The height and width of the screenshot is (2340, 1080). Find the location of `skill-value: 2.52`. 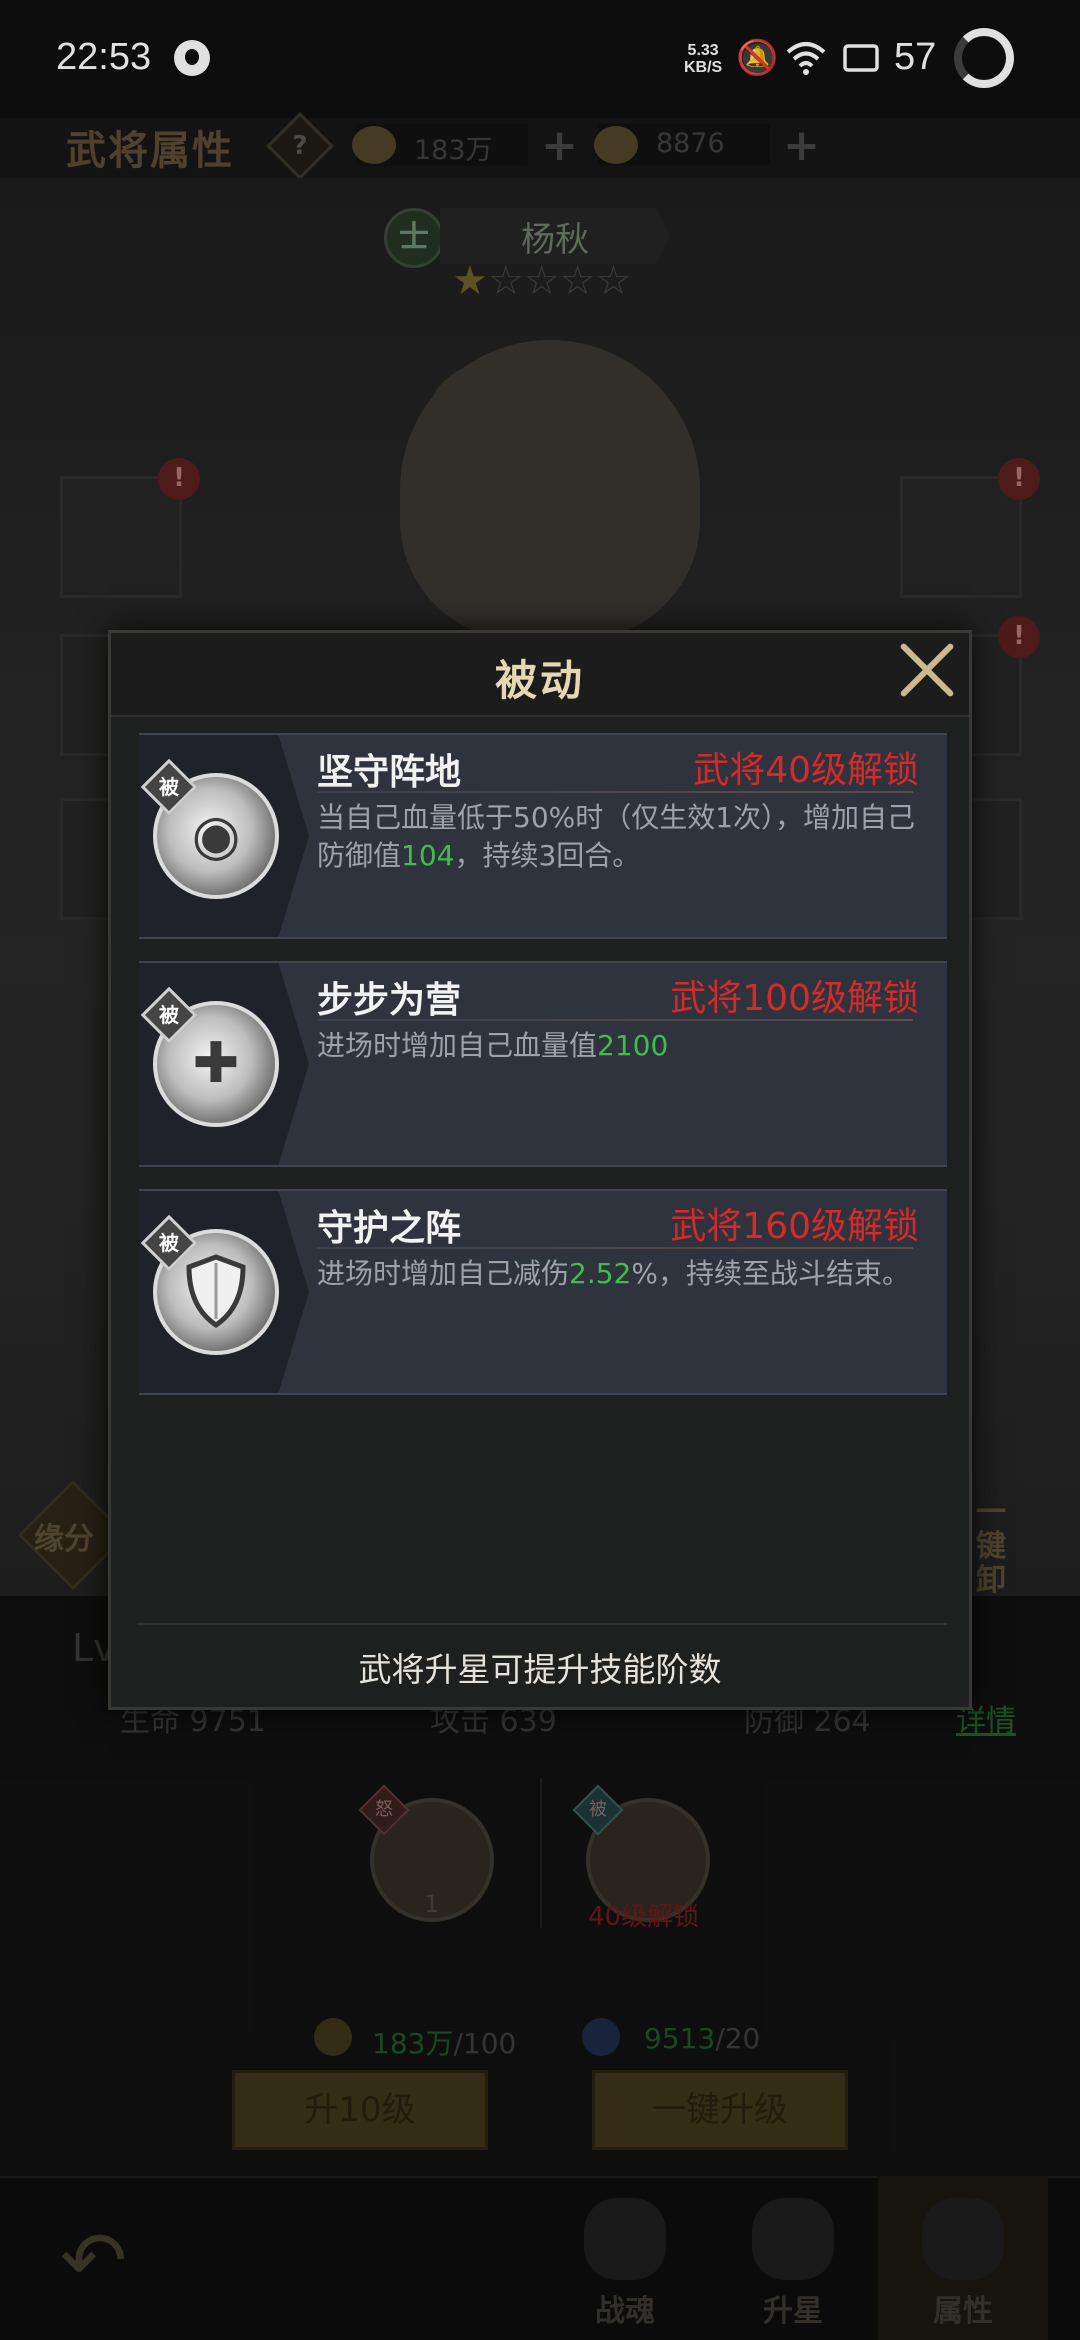

skill-value: 2.52 is located at coordinates (600, 1273).